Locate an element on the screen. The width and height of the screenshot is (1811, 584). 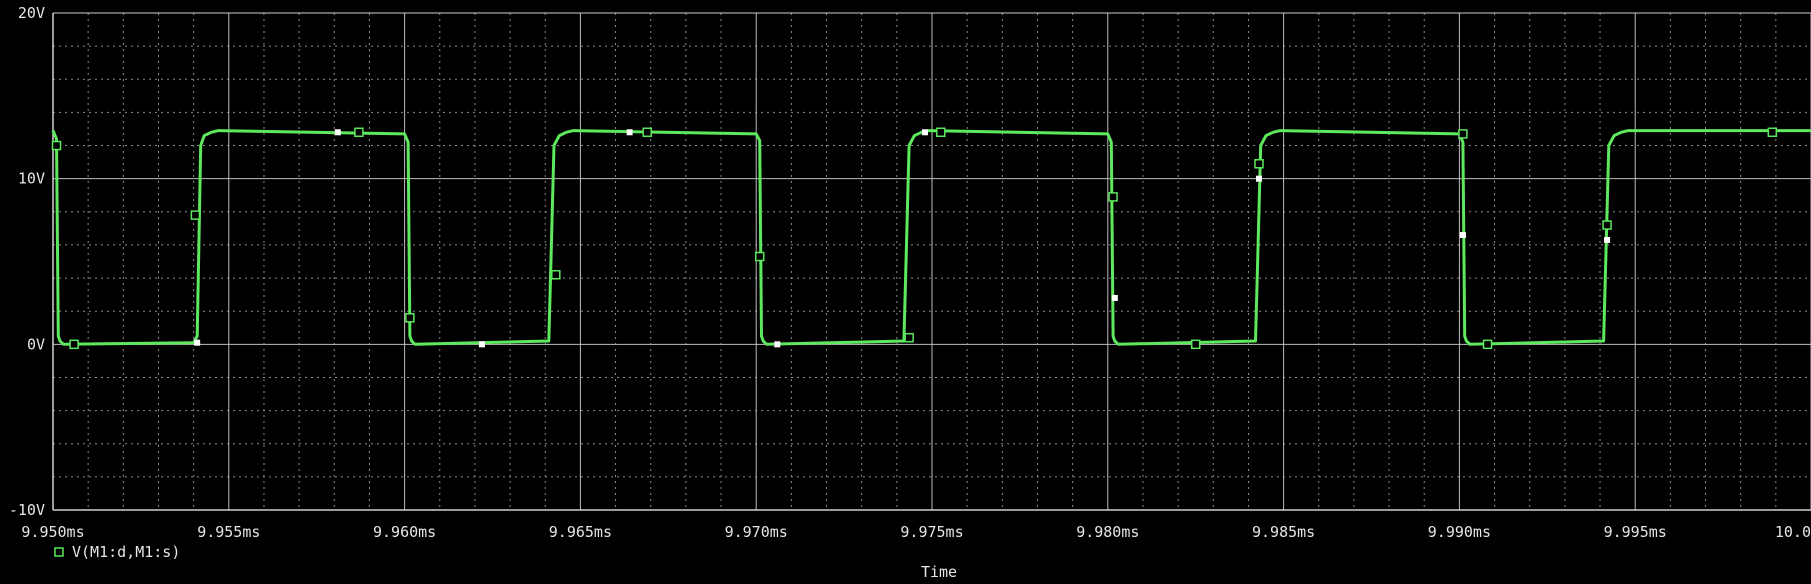
x-tick-label: 9.960ms is located at coordinates (404, 532).